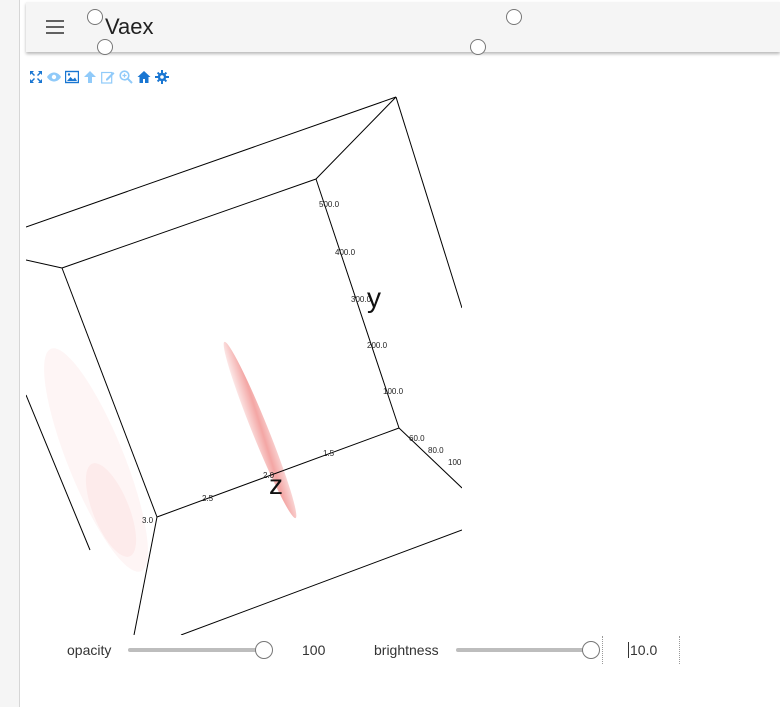  Describe the element at coordinates (144, 77) in the screenshot. I see `home-icon` at that location.